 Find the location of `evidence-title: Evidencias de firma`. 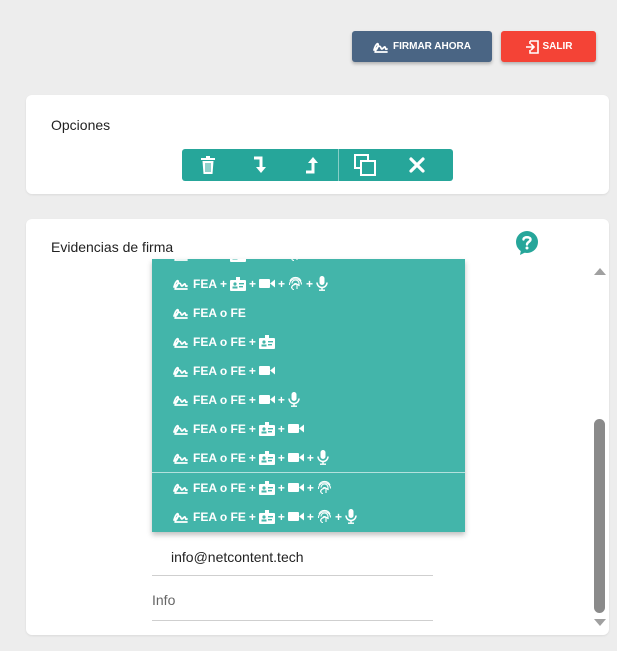

evidence-title: Evidencias de firma is located at coordinates (112, 247).